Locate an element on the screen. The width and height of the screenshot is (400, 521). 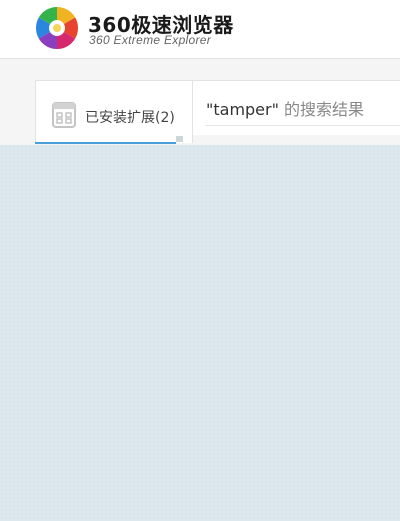
search-results-title: "tamper" 的搜索结果 is located at coordinates (285, 108).